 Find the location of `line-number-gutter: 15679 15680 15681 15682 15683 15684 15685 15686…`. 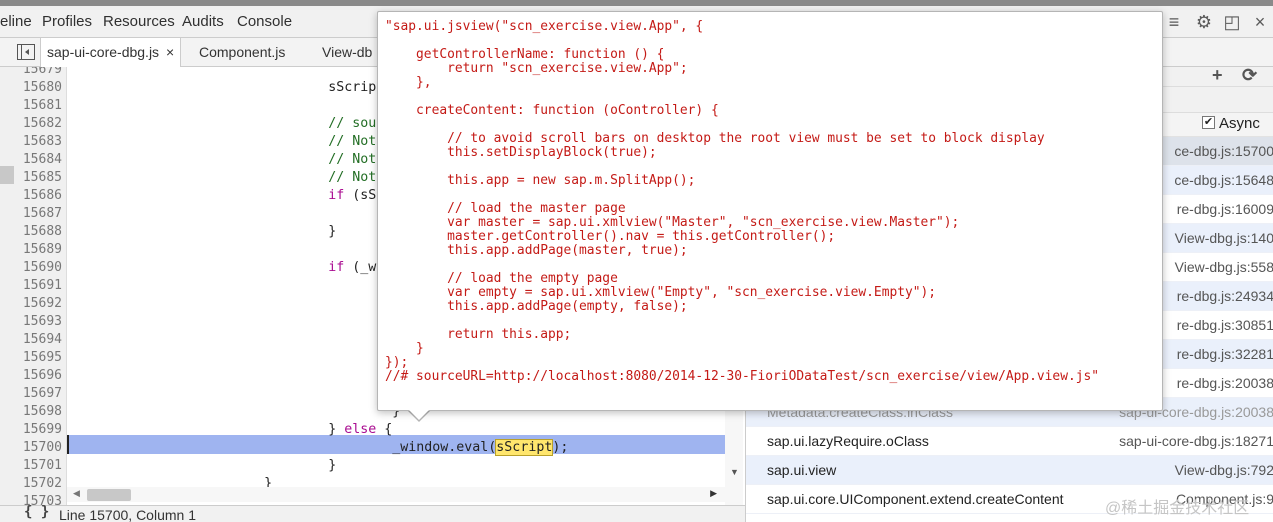

line-number-gutter: 15679 15680 15681 15682 15683 15684 15685 15686… is located at coordinates (40, 286).